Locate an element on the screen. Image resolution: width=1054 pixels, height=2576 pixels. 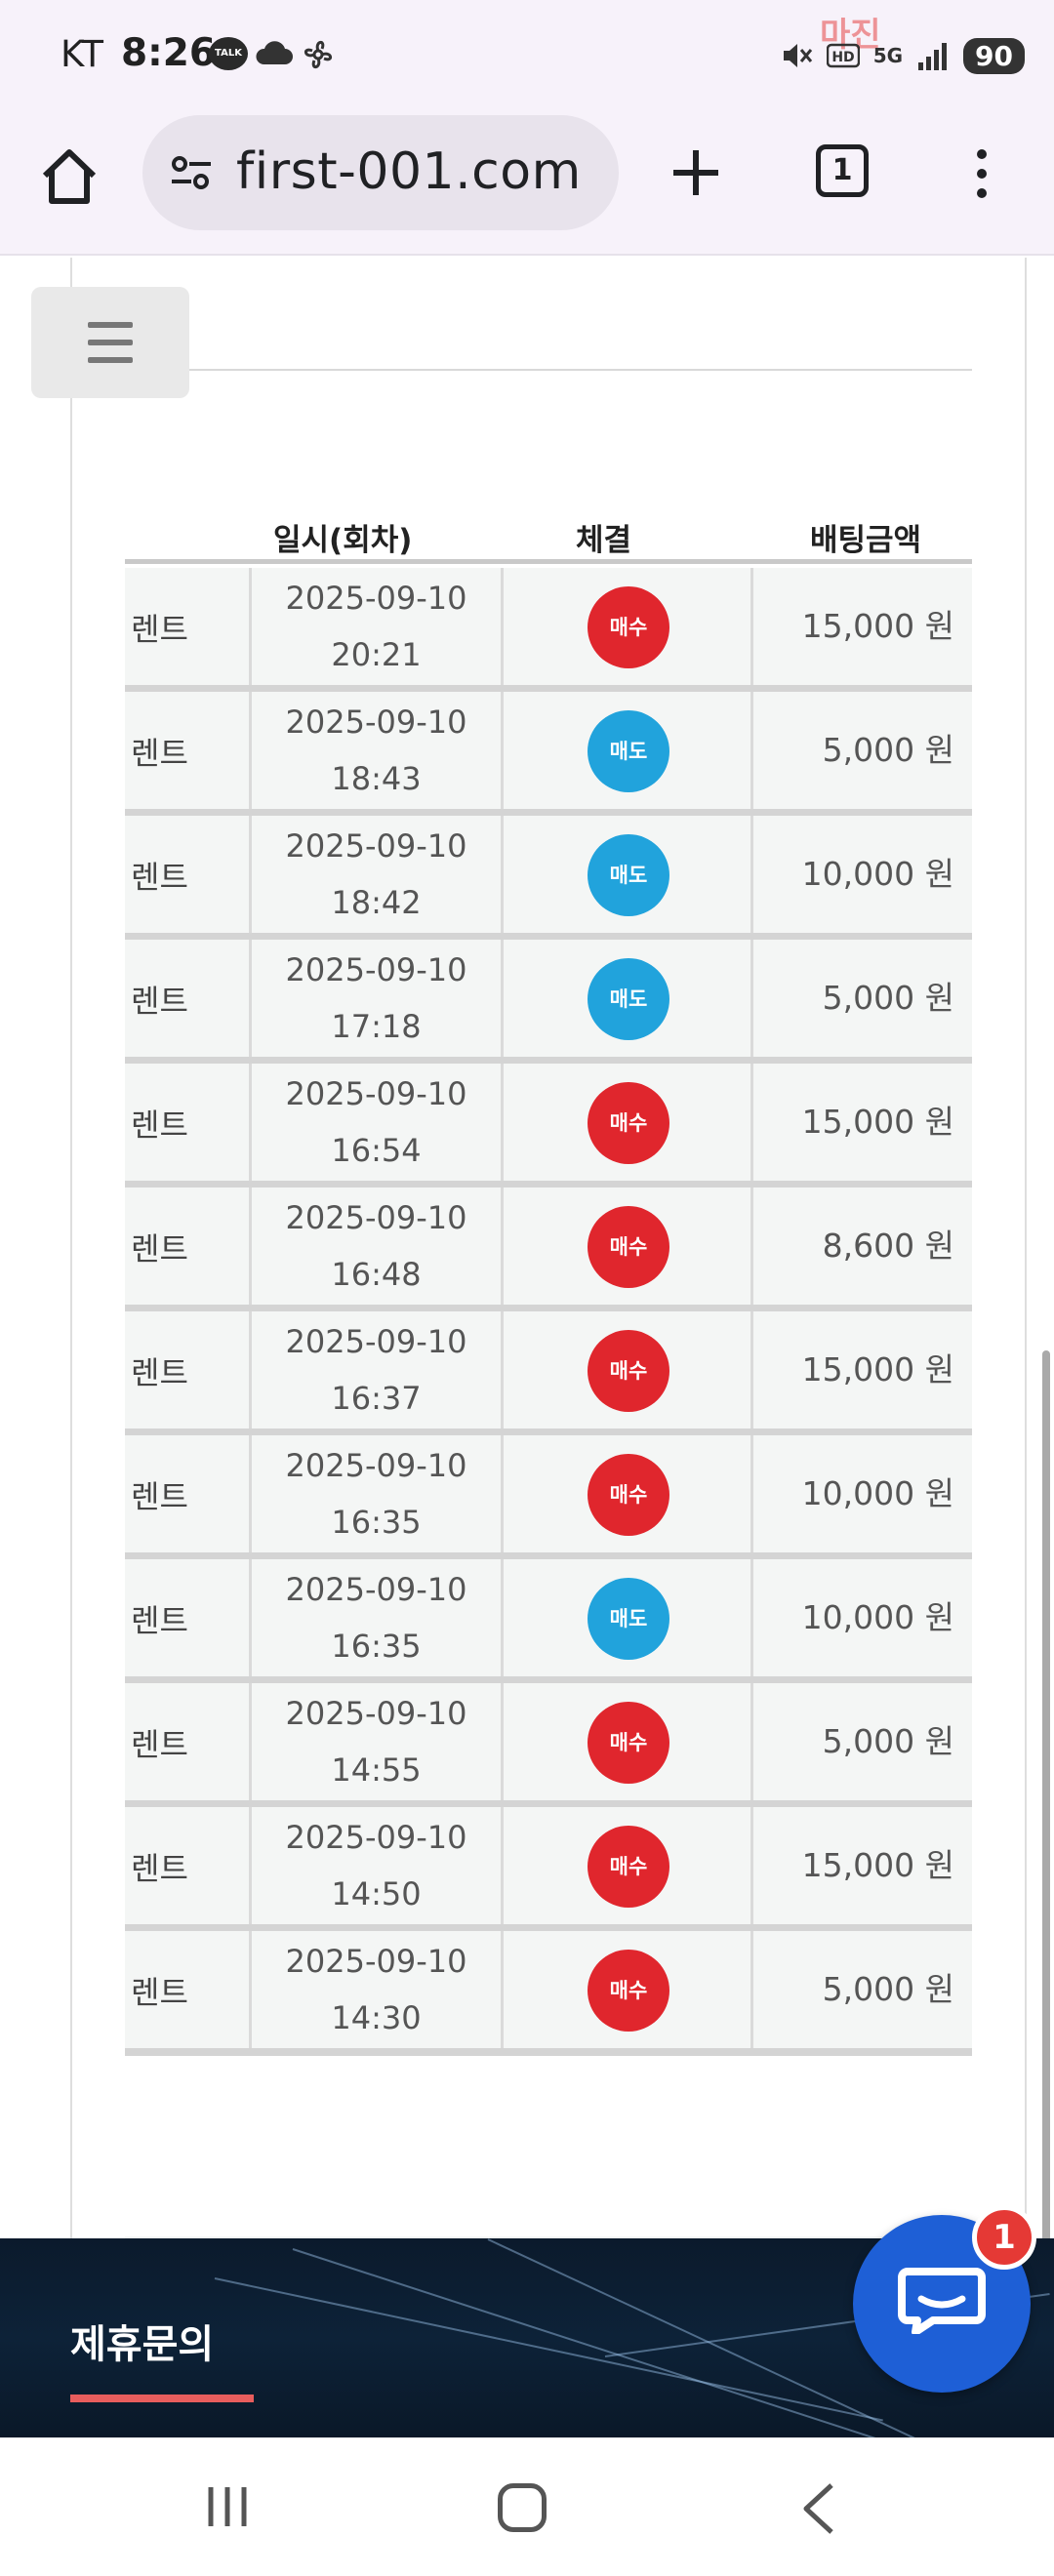
table-row: 렌트 2025-09-10 18:43 매도 5,000 원 is located at coordinates (548, 754).